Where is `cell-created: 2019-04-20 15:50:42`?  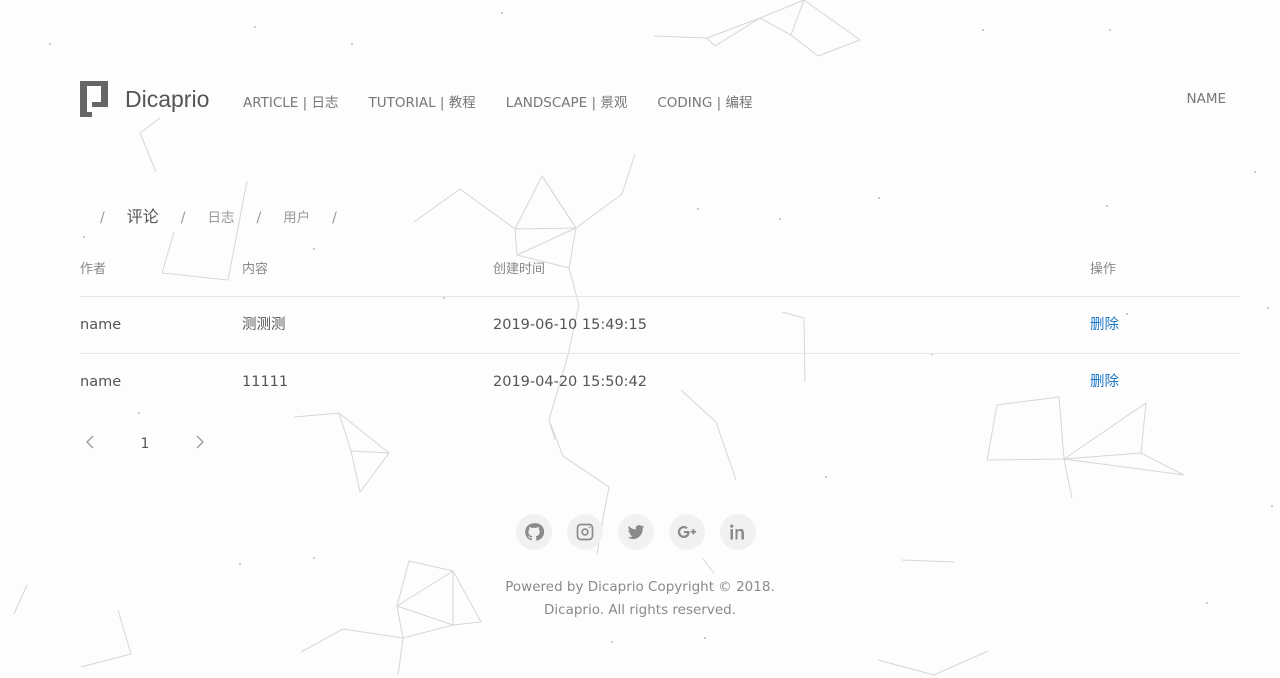
cell-created: 2019-04-20 15:50:42 is located at coordinates (570, 382).